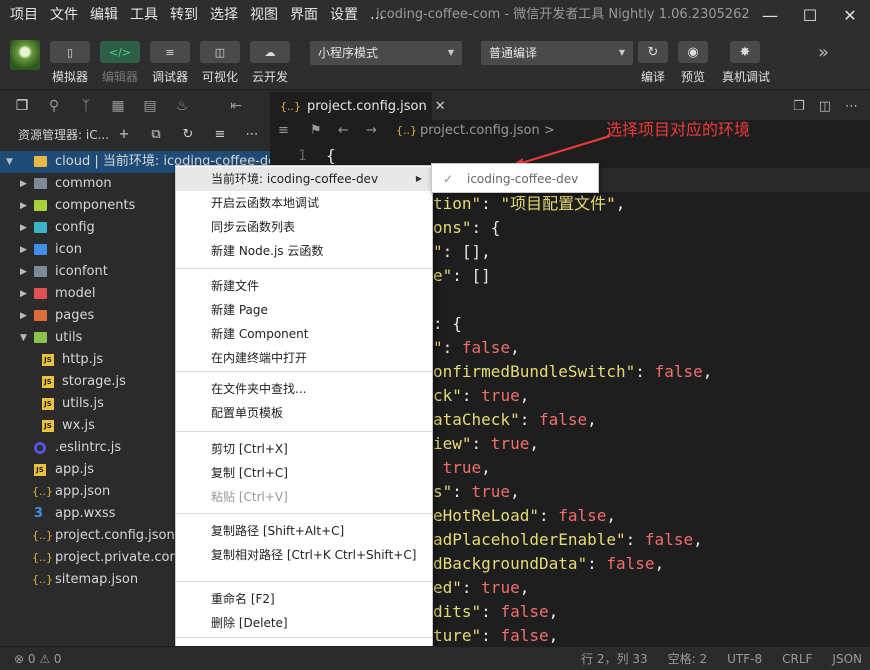 The height and width of the screenshot is (670, 870). I want to click on context-menu-item: 复制路径 [Shift+Alt+C], so click(304, 531).